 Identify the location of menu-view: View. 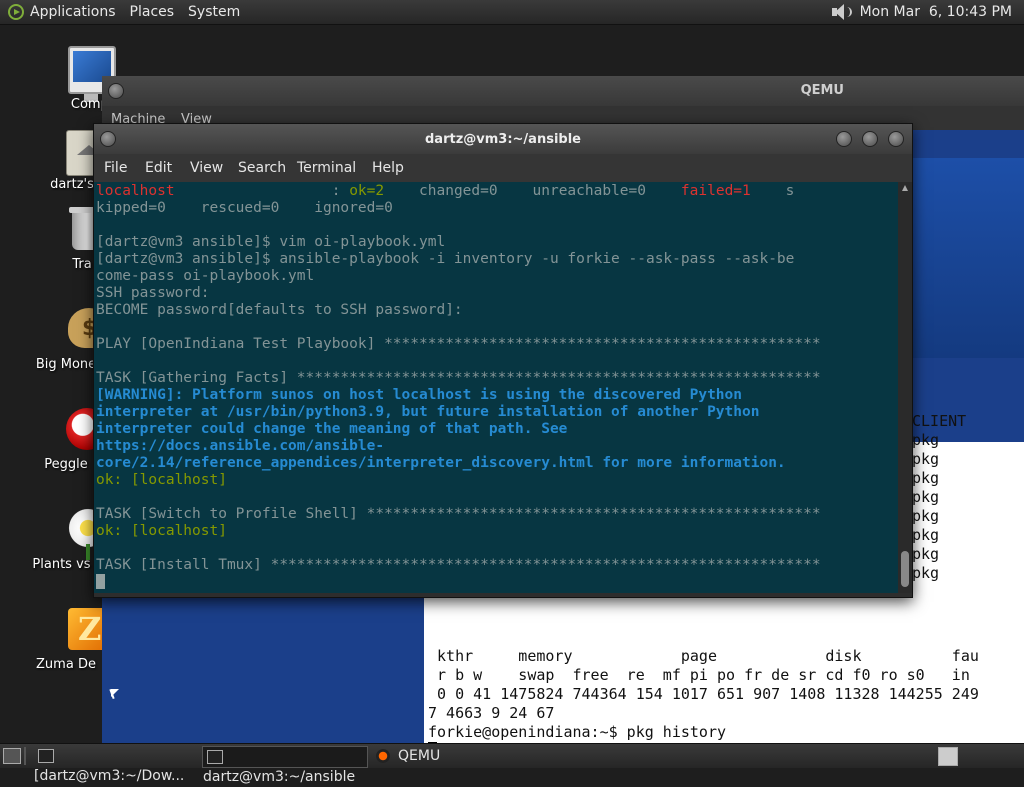
(206, 168).